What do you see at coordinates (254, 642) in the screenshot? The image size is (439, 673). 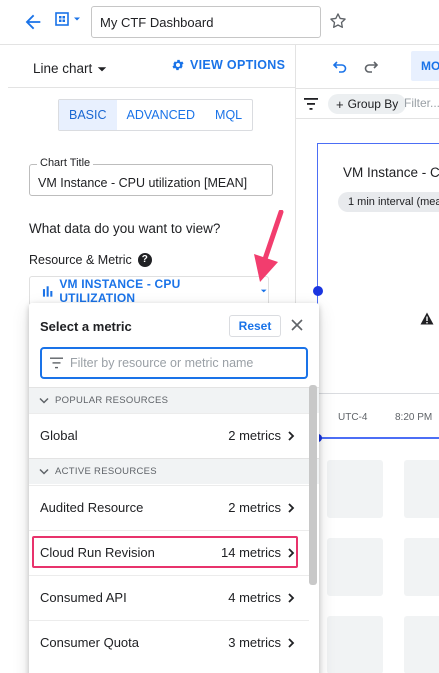 I see `metric-count: 3 metrics` at bounding box center [254, 642].